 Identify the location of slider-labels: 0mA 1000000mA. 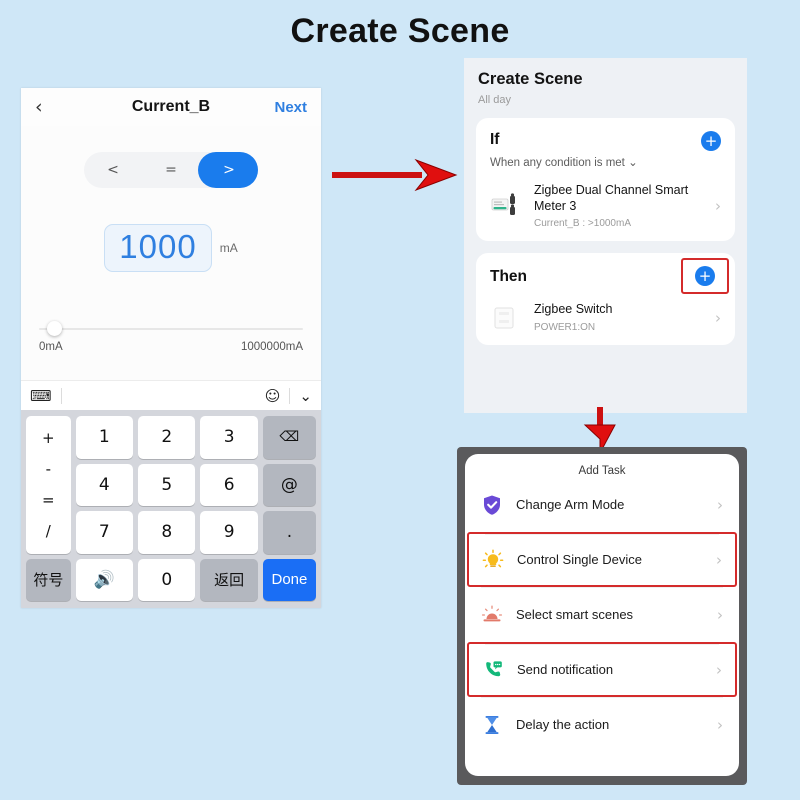
(171, 347).